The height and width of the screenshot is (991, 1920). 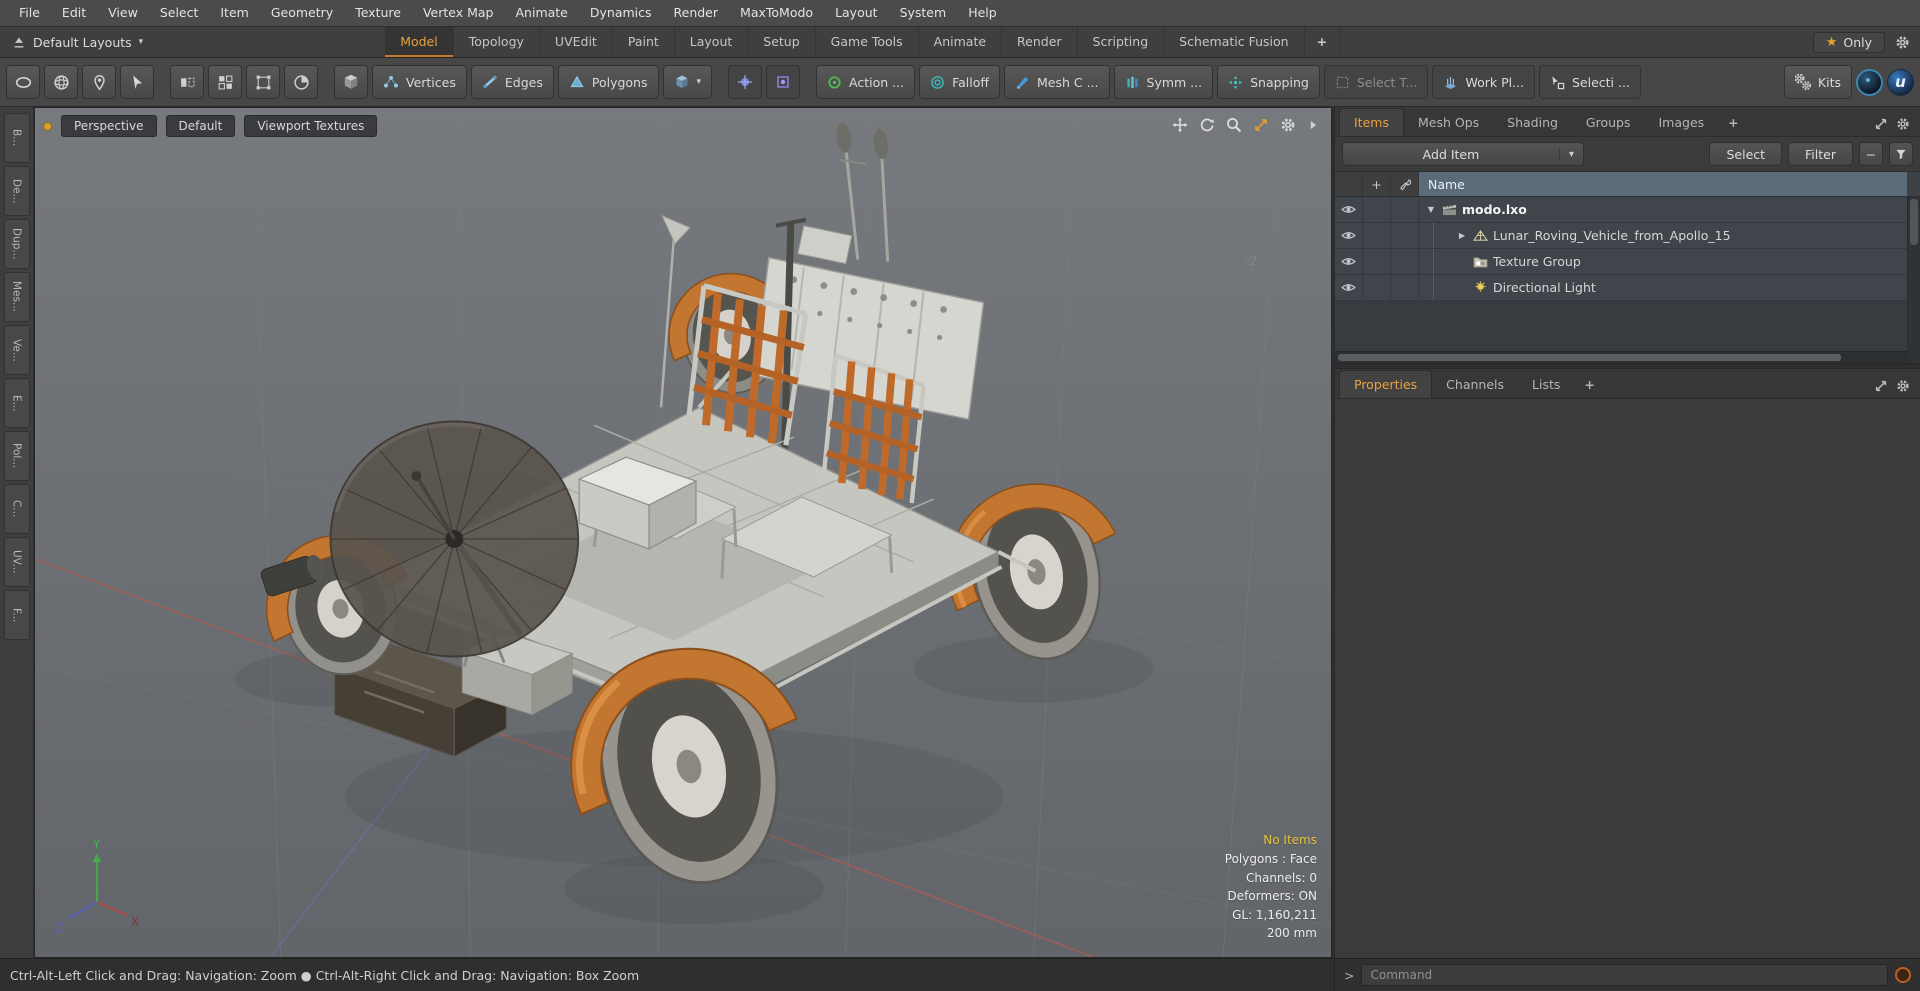 What do you see at coordinates (351, 82) in the screenshot?
I see `item-mode-button` at bounding box center [351, 82].